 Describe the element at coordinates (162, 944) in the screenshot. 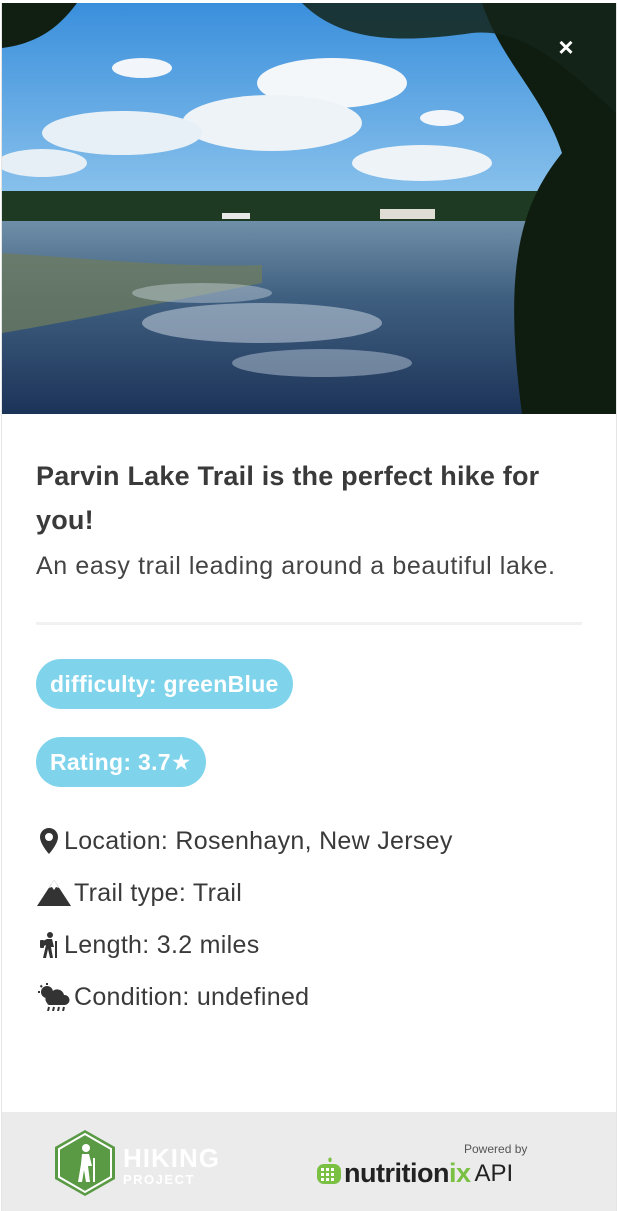

I see `length-text: Length: 3.2 miles` at that location.